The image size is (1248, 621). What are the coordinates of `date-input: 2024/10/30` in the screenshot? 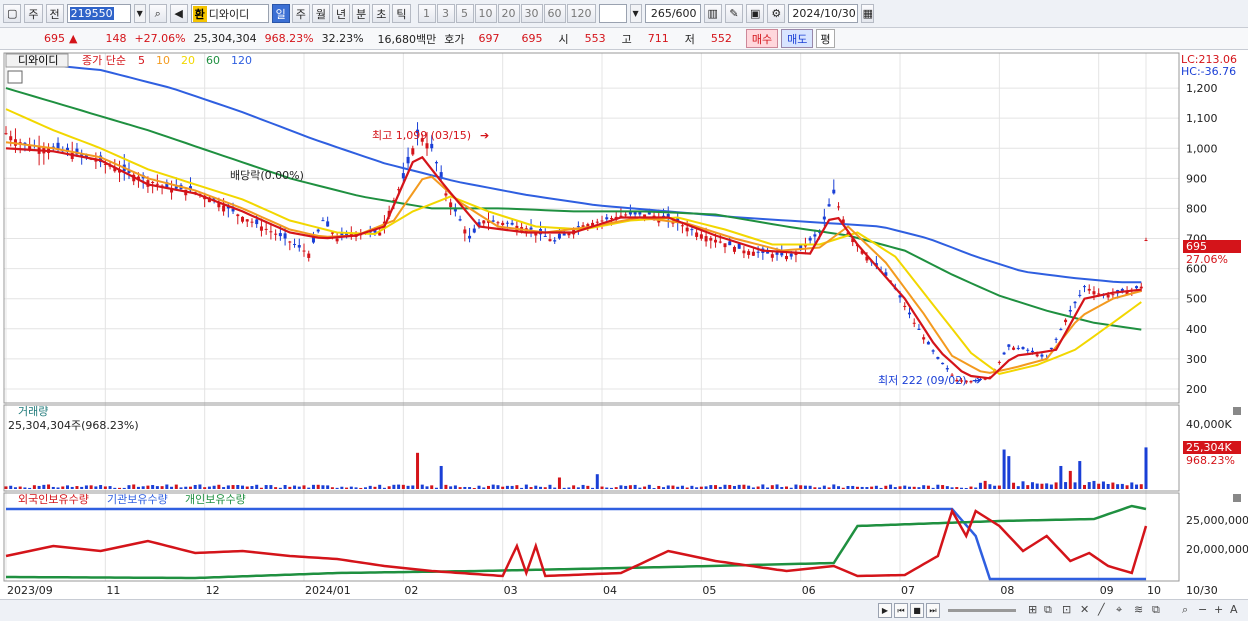 It's located at (823, 13).